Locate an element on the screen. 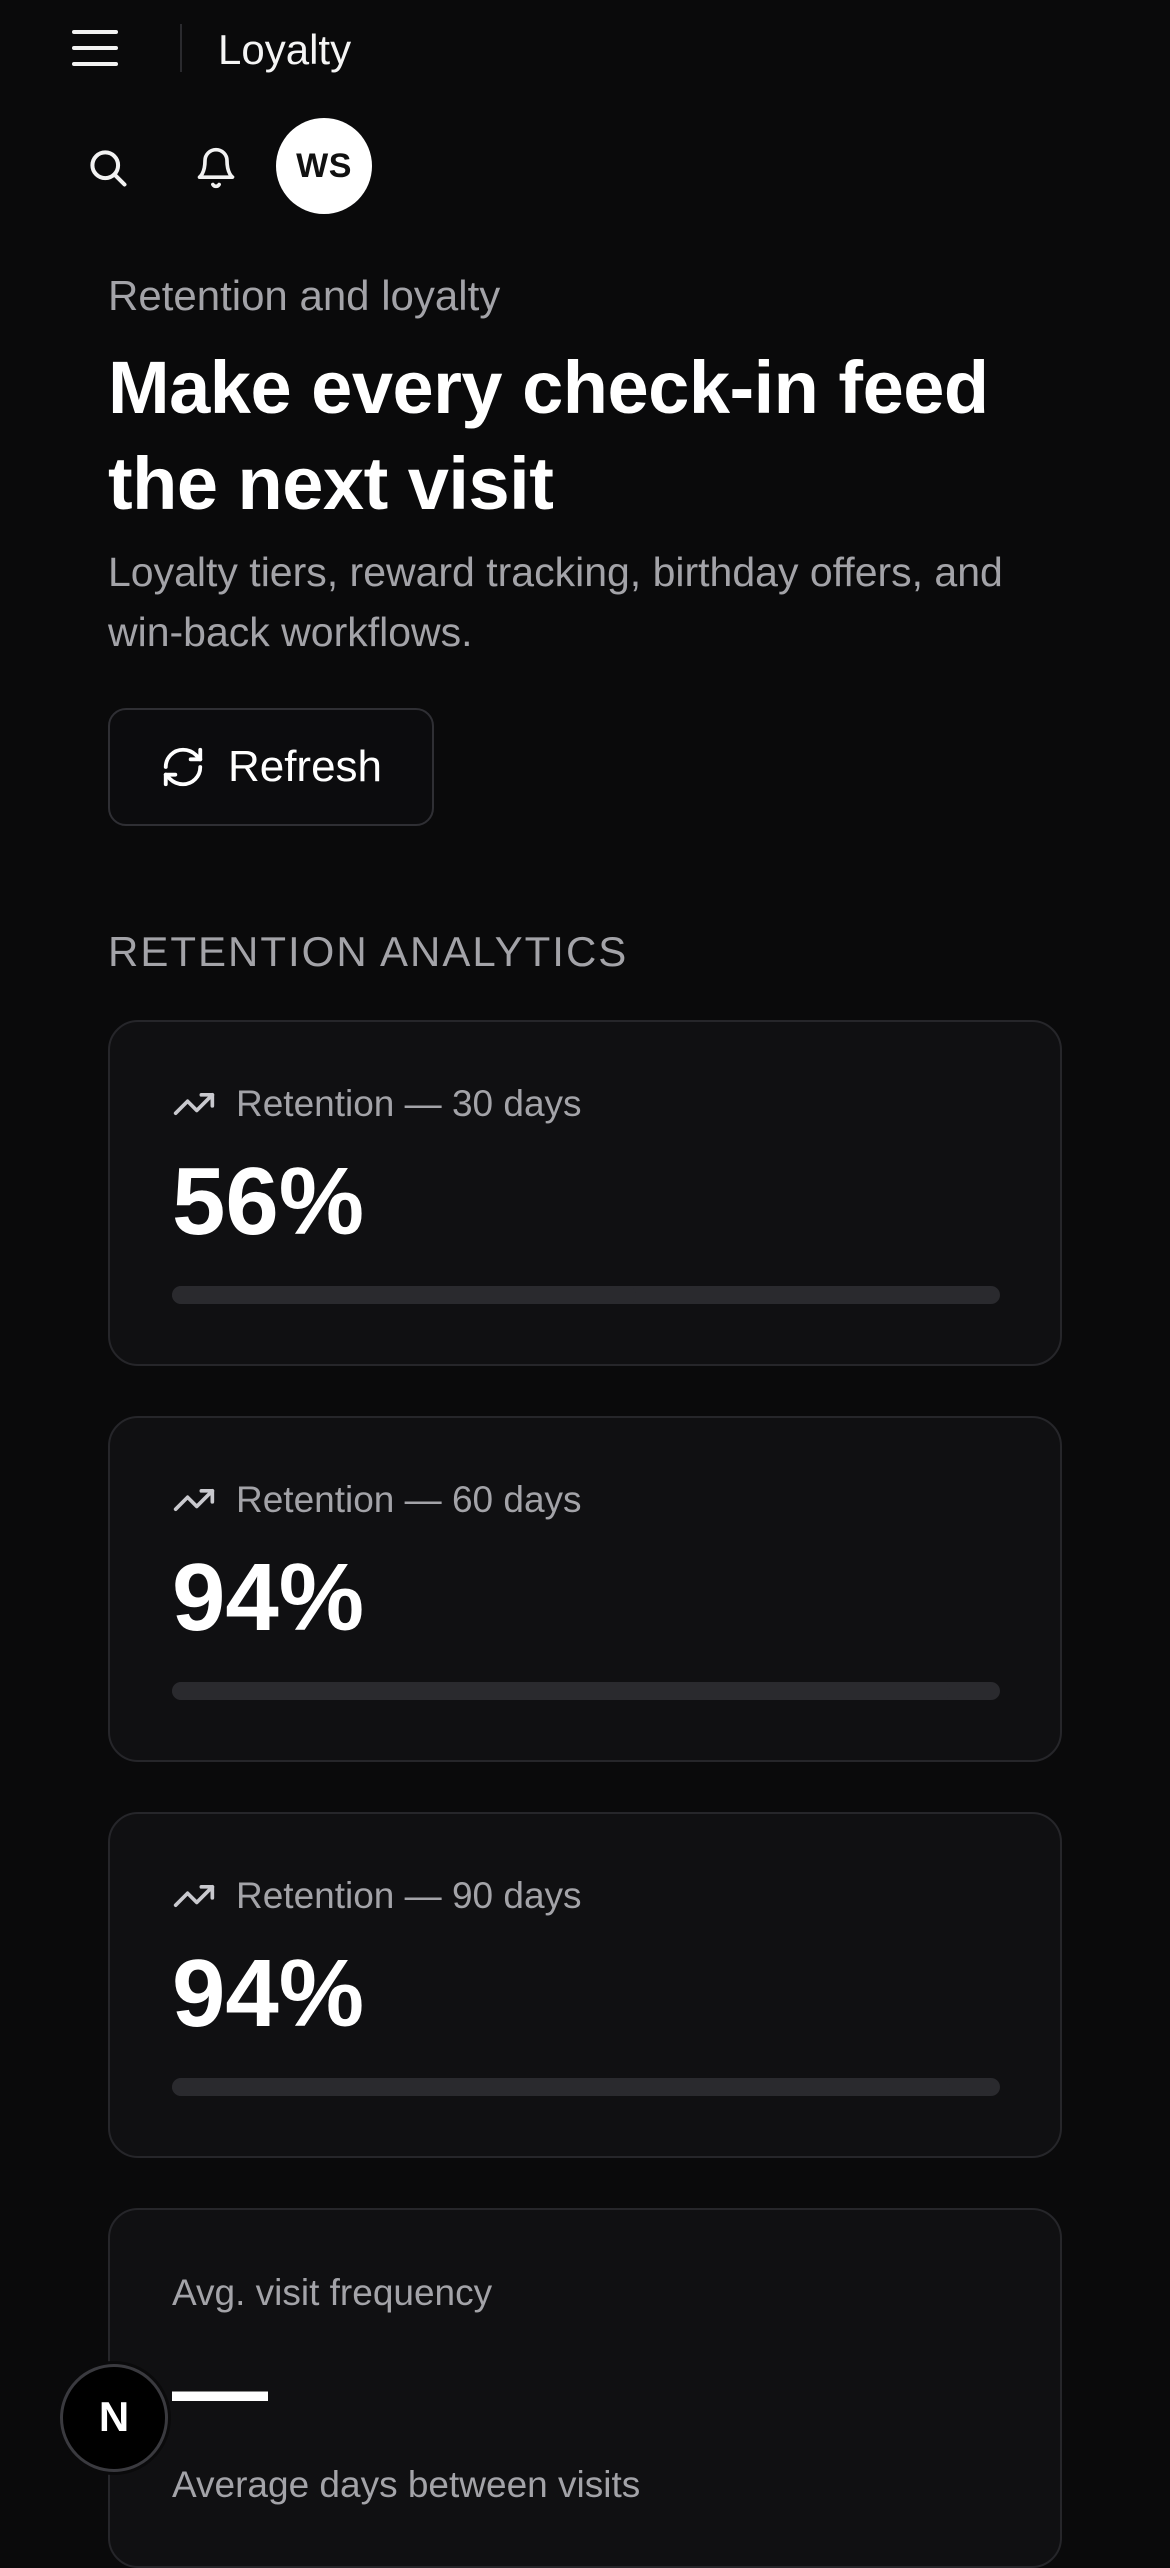 This screenshot has height=2568, width=1170. metric-card-retention-60: Retention — 60 days 94% is located at coordinates (585, 1589).